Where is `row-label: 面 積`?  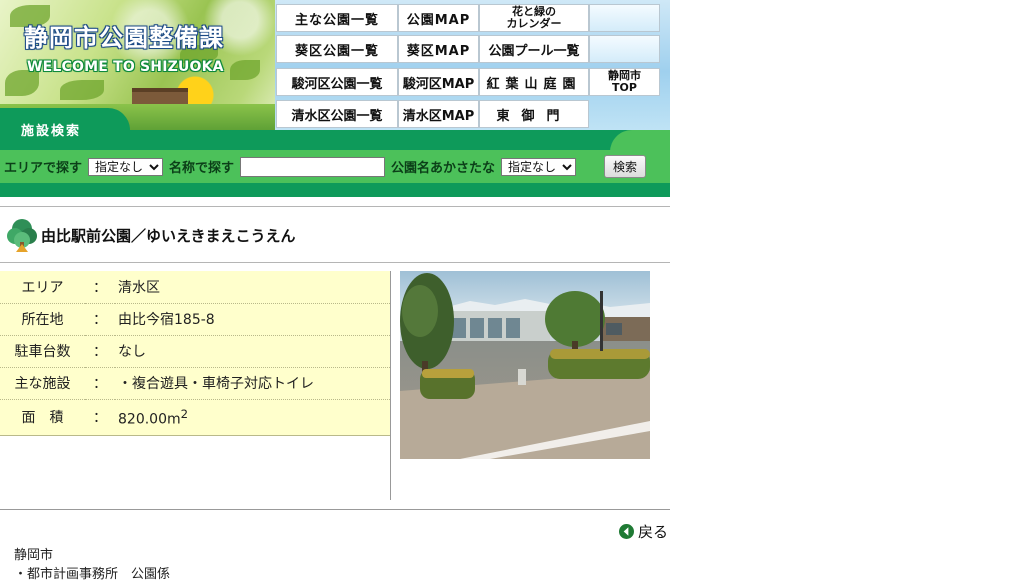
row-label: 面 積 is located at coordinates (42, 417).